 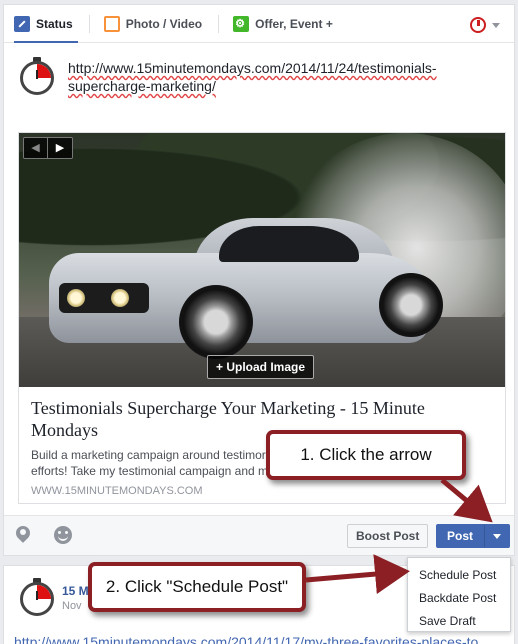 I want to click on tab-status: Status, so click(x=43, y=23).